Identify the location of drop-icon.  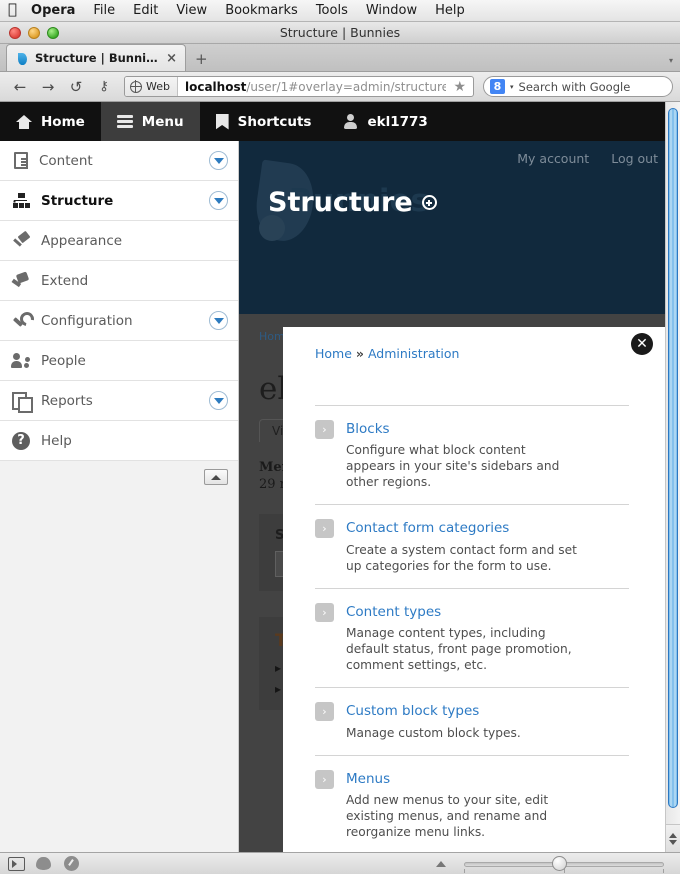
(45, 863).